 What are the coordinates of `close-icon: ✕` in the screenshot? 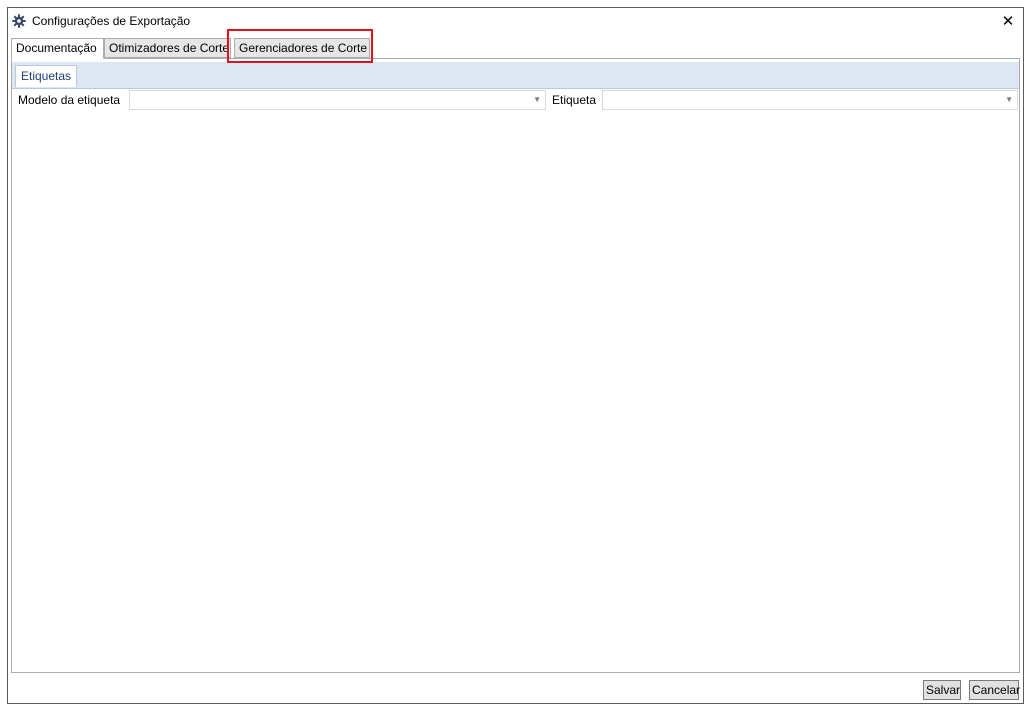 It's located at (1008, 21).